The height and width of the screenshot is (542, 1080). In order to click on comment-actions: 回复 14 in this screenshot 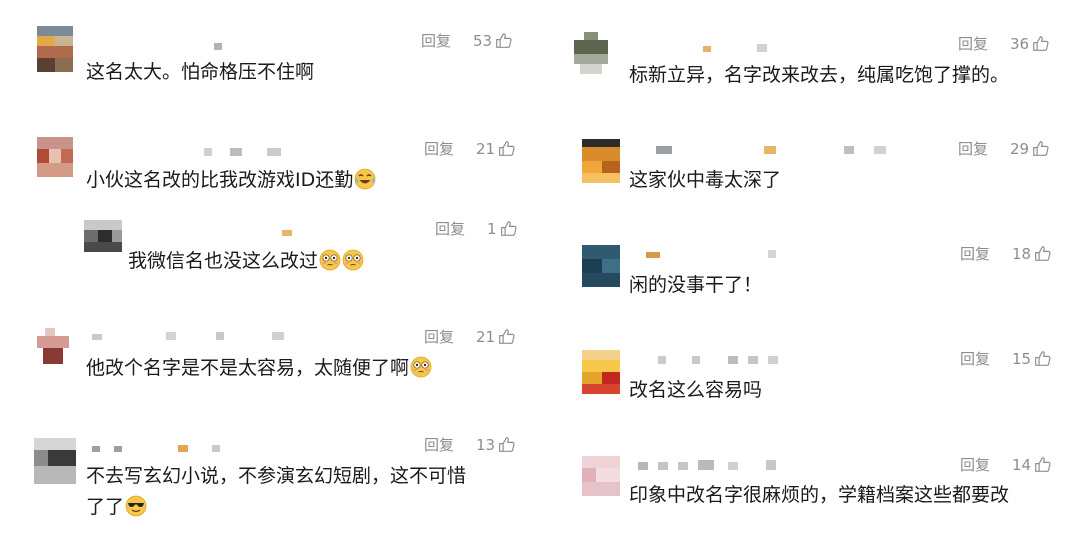, I will do `click(1005, 464)`.